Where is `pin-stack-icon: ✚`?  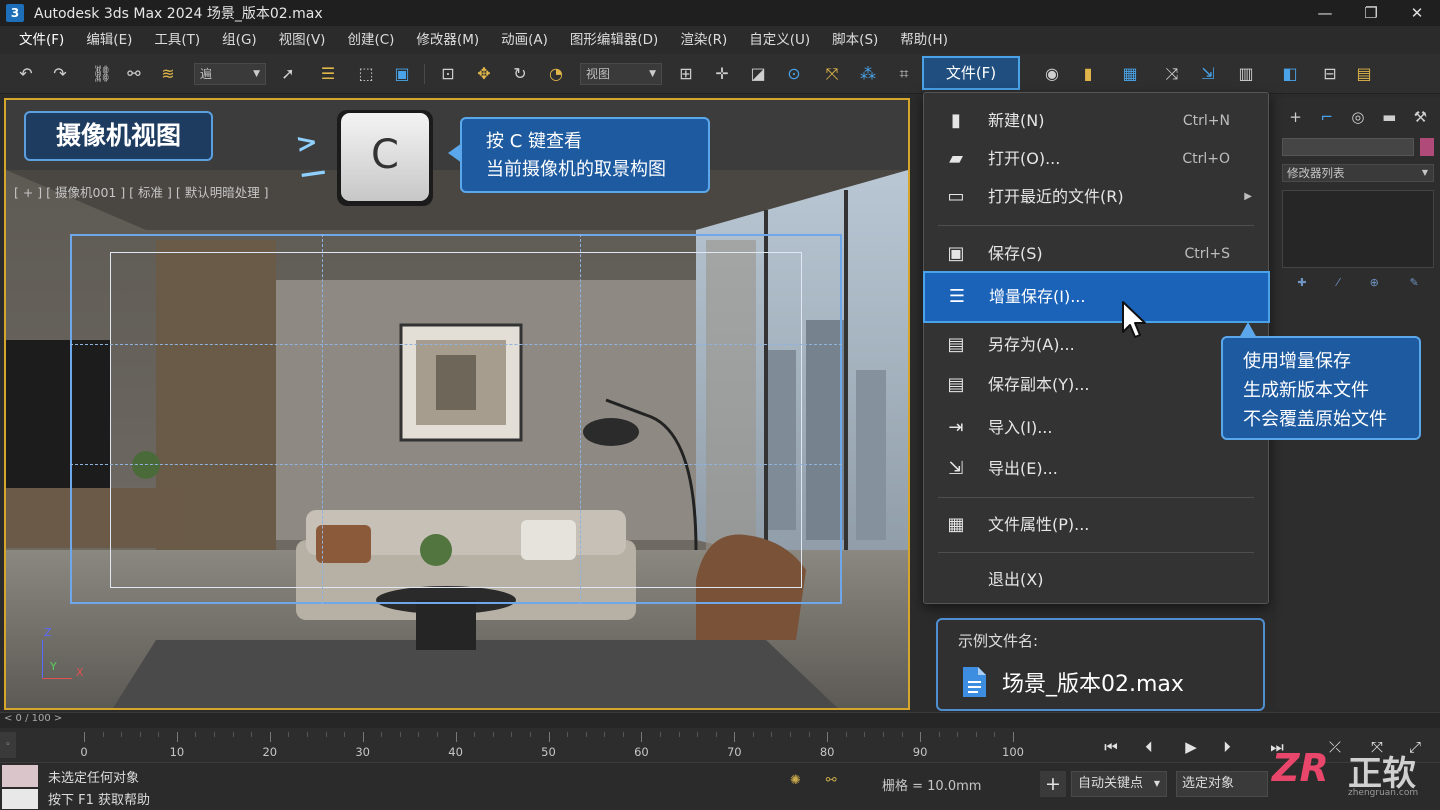
pin-stack-icon: ✚ is located at coordinates (1301, 285).